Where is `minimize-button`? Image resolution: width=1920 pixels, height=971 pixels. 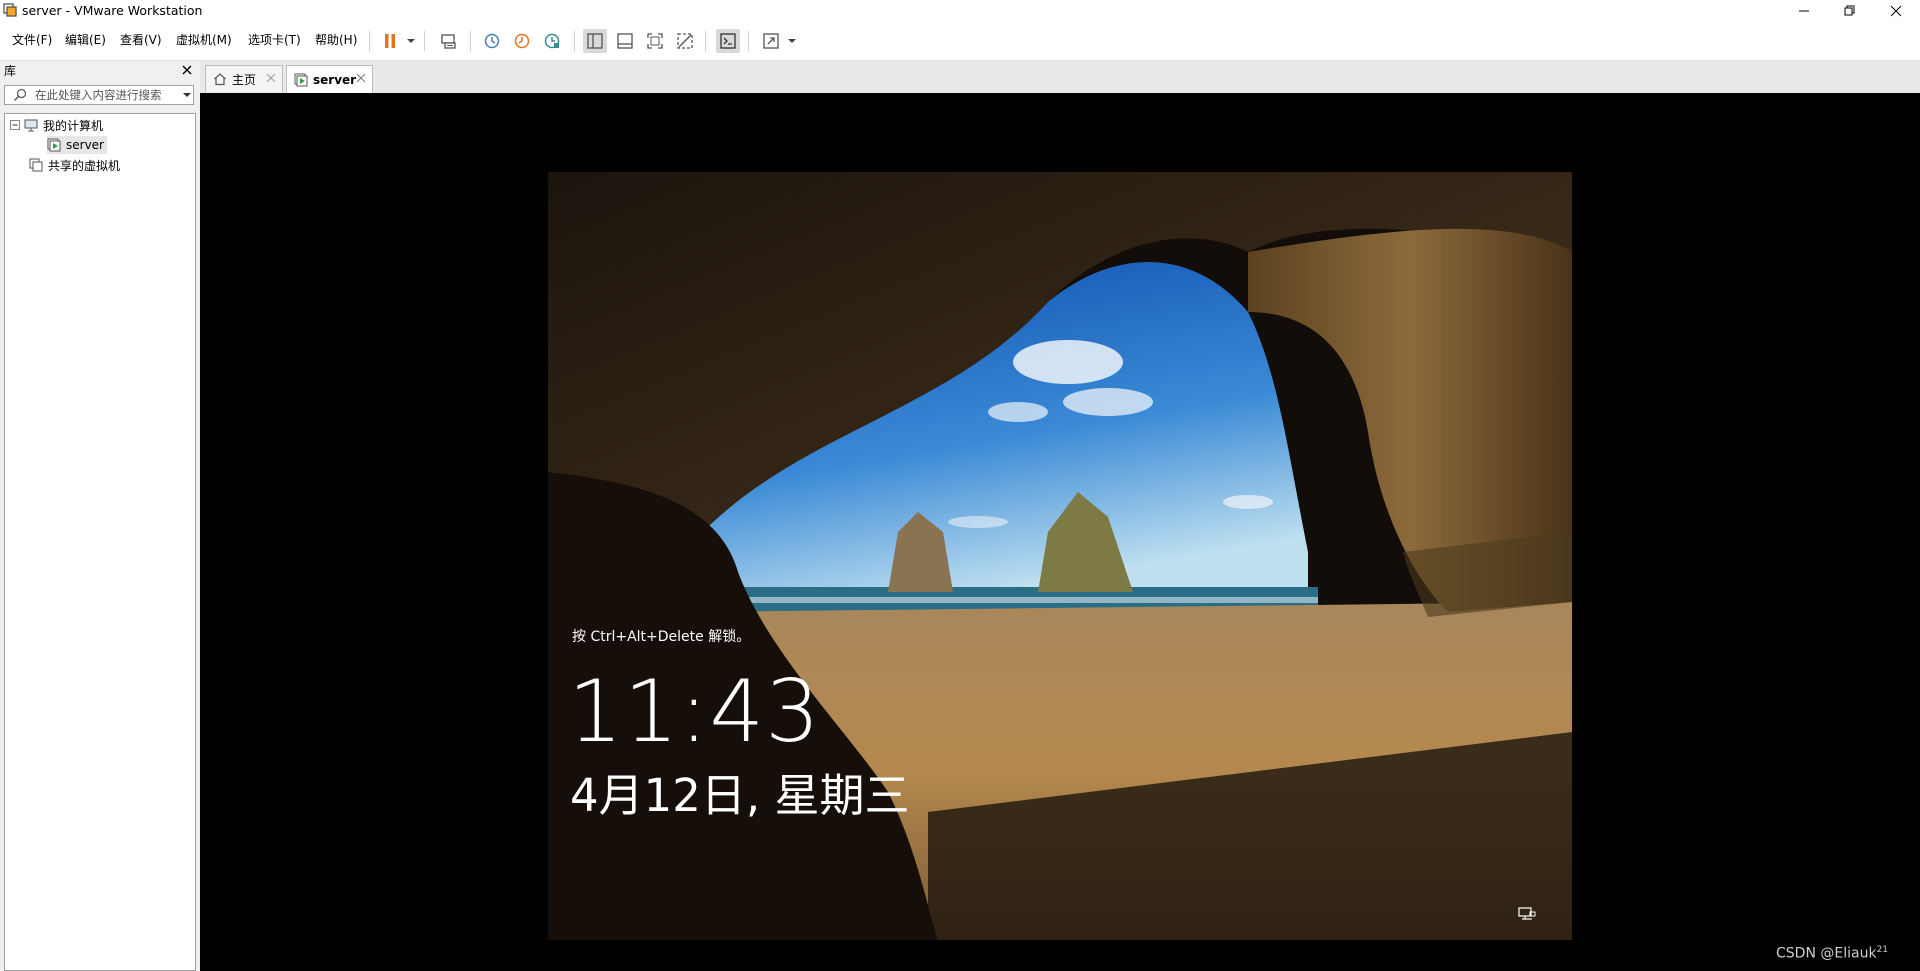 minimize-button is located at coordinates (1804, 11).